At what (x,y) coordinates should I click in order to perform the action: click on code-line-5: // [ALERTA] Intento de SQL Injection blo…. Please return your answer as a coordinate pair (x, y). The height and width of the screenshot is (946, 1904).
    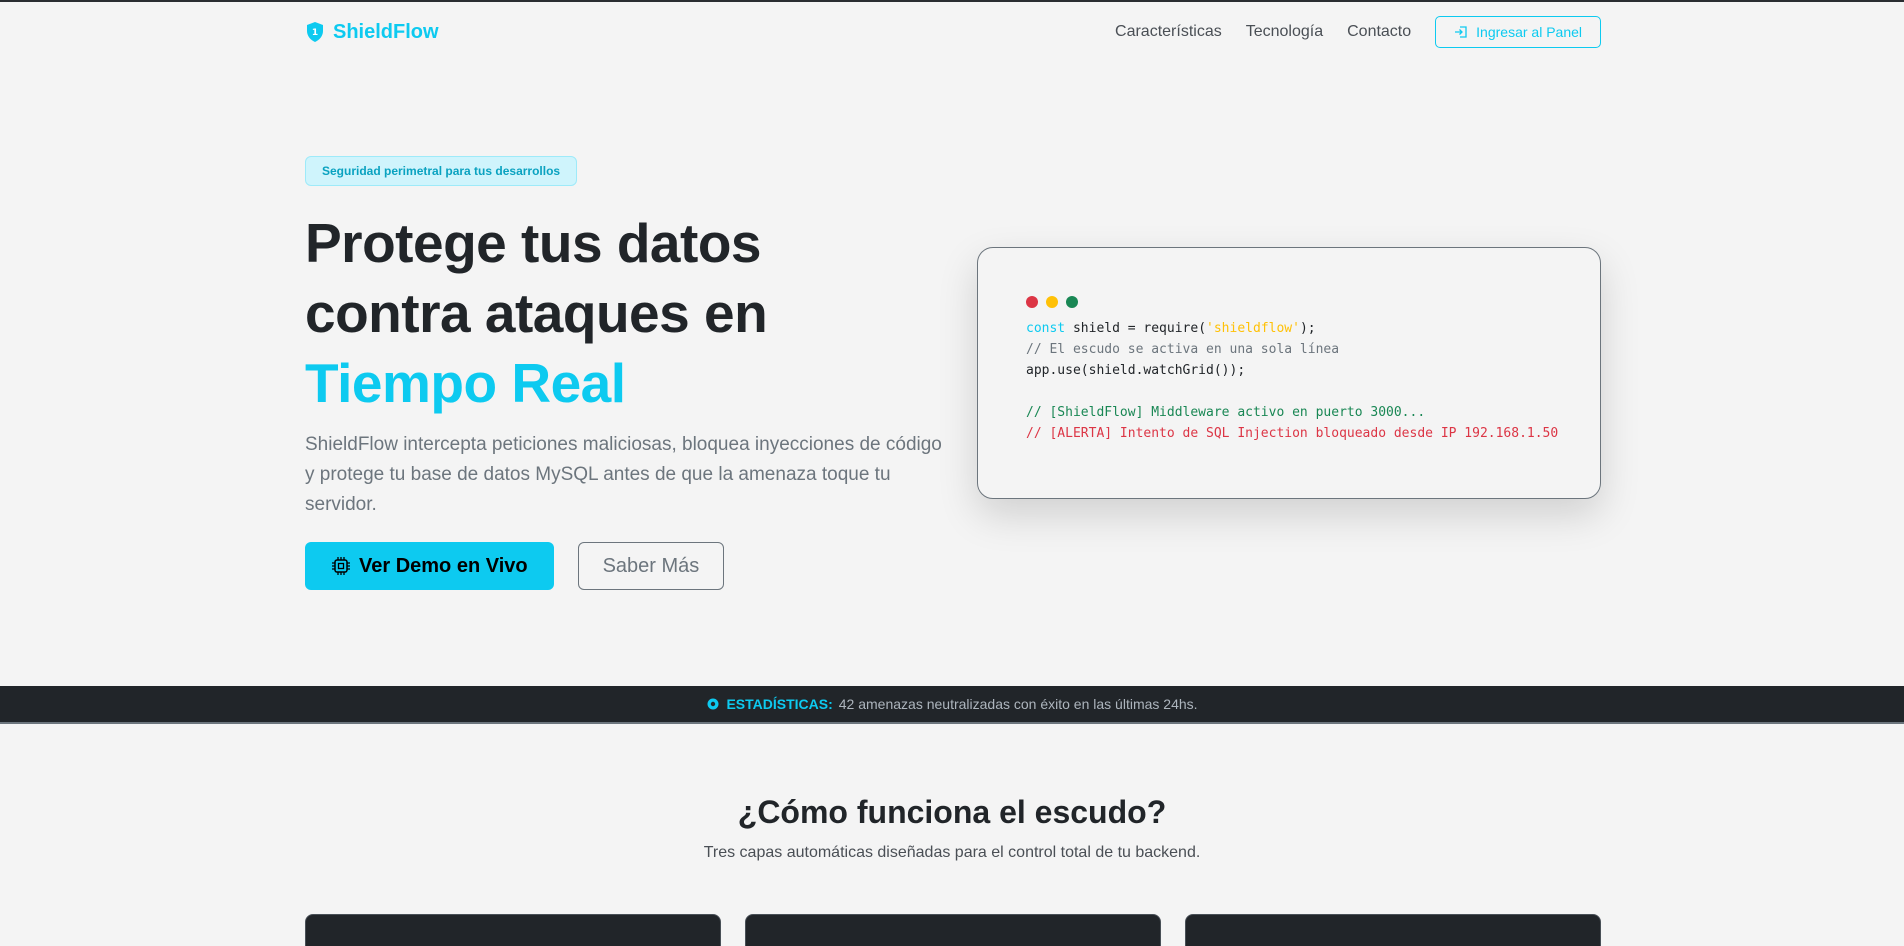
    Looking at the image, I should click on (1292, 433).